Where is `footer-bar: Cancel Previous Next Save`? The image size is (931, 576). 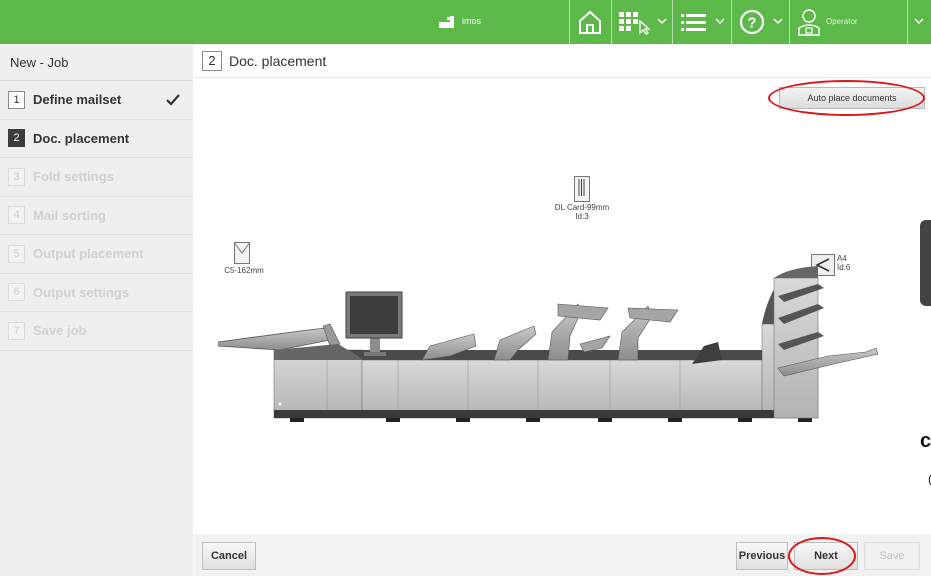 footer-bar: Cancel Previous Next Save is located at coordinates (562, 555).